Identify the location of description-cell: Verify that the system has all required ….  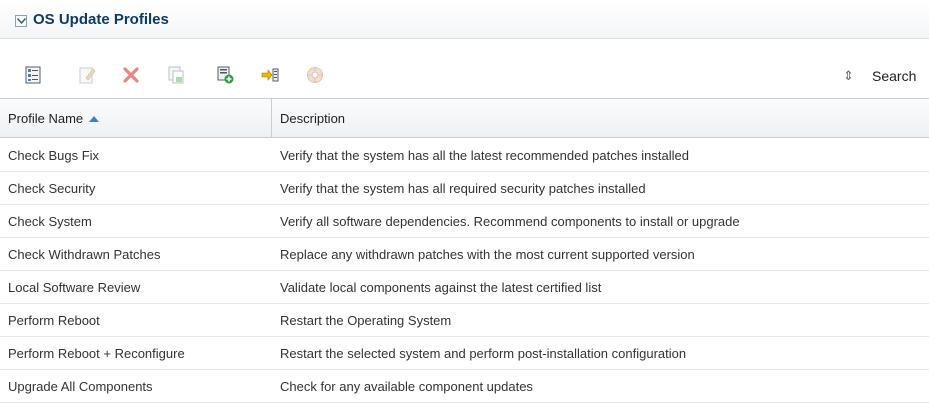
(463, 188).